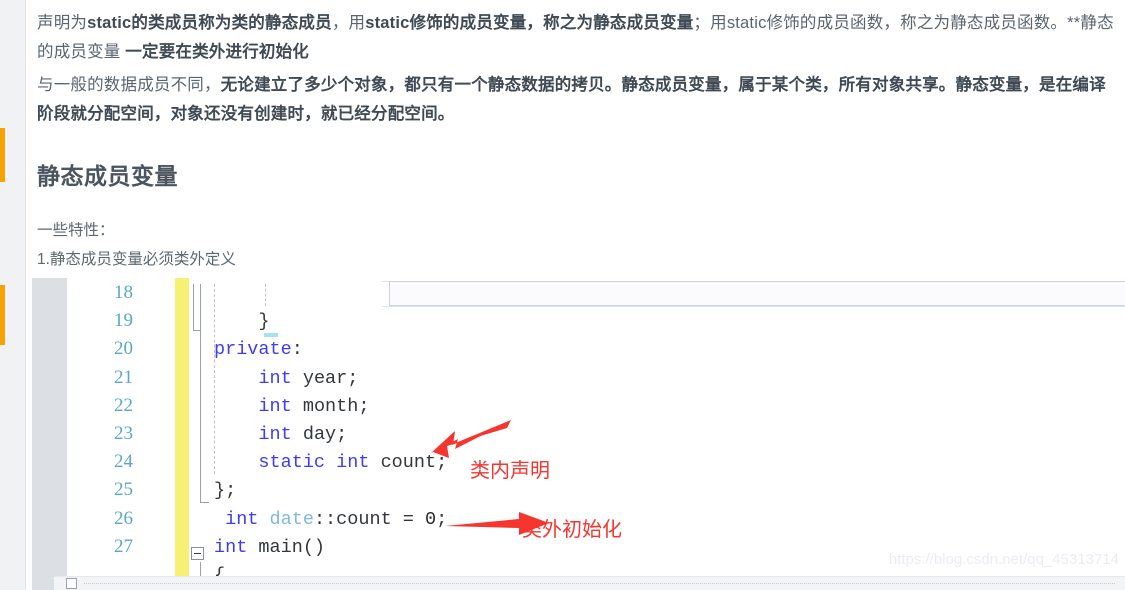 This screenshot has height=590, width=1125. What do you see at coordinates (182, 434) in the screenshot?
I see `code-change-indicator-bar` at bounding box center [182, 434].